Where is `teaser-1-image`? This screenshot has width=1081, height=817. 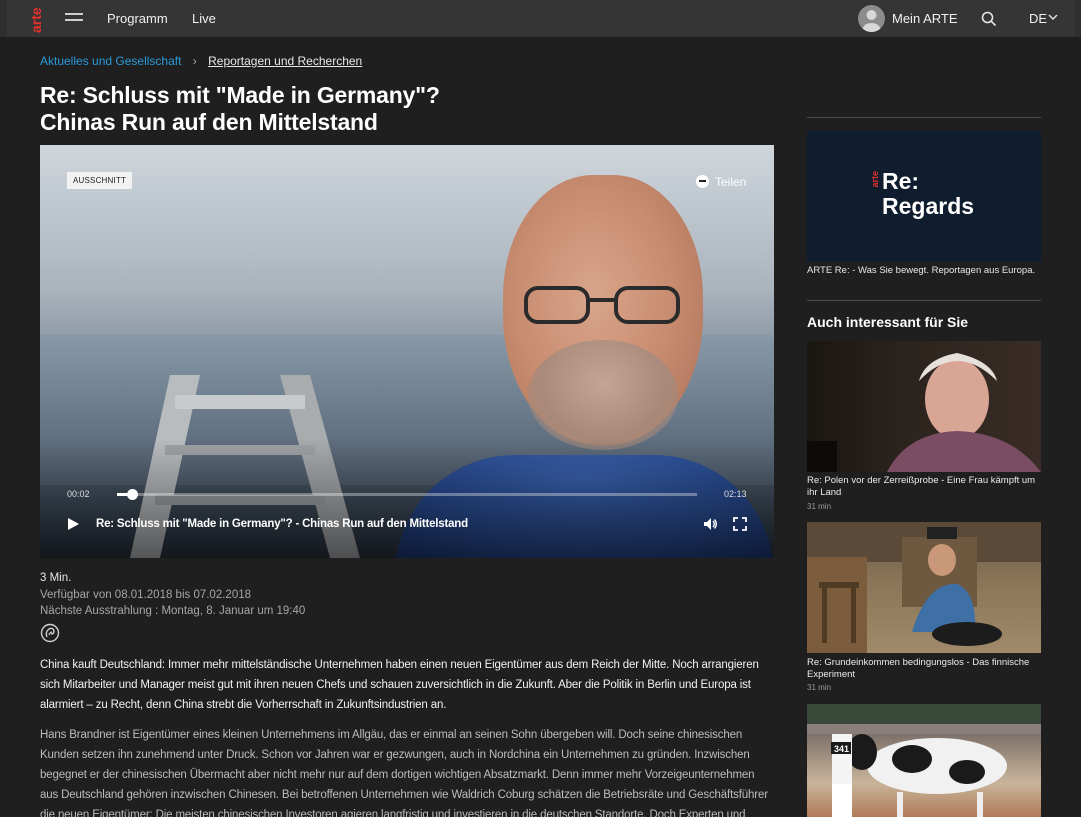 teaser-1-image is located at coordinates (924, 412).